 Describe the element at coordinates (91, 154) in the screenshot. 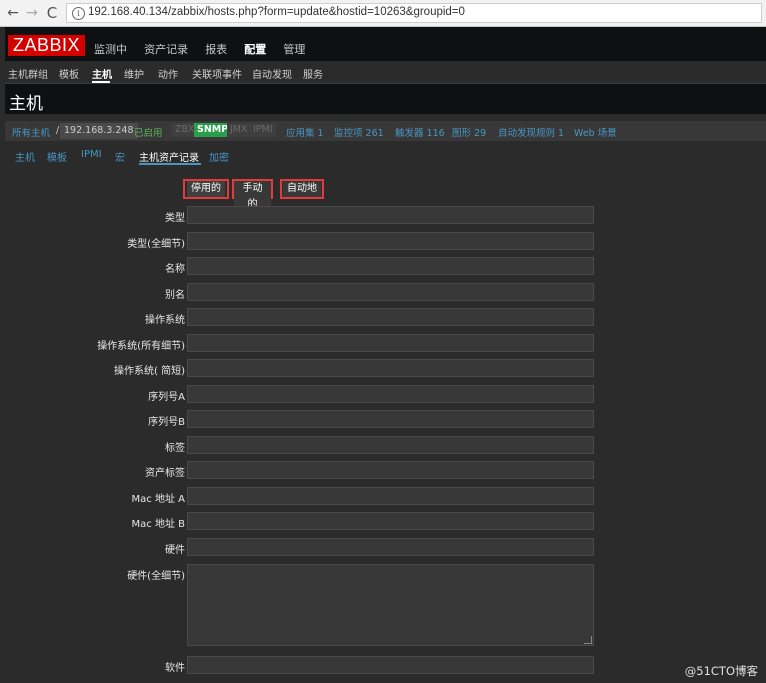

I see `tab-ipmi: IPMI` at that location.